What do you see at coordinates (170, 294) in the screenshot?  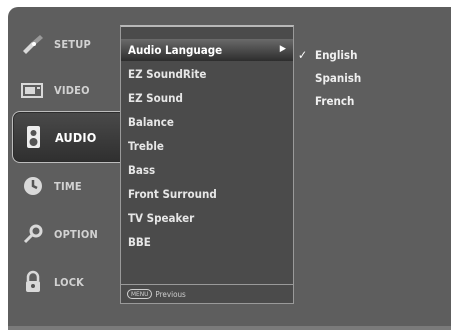 I see `menu-footer-label: Previous` at bounding box center [170, 294].